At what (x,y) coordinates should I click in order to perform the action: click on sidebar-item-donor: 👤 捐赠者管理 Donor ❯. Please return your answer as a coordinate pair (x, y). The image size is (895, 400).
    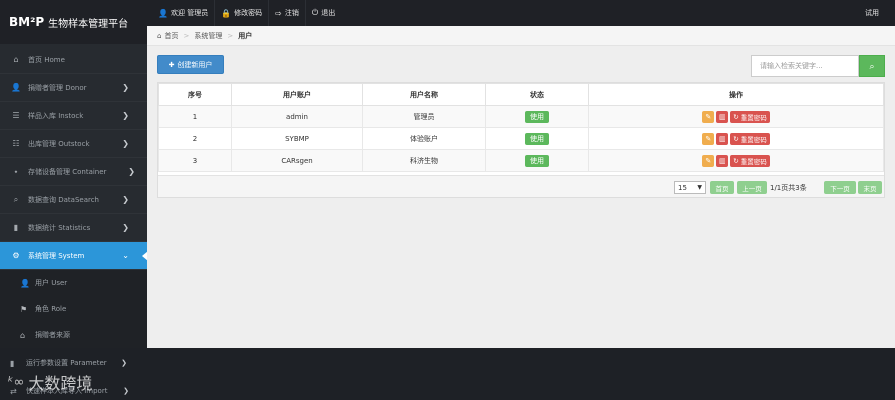
    Looking at the image, I should click on (73, 88).